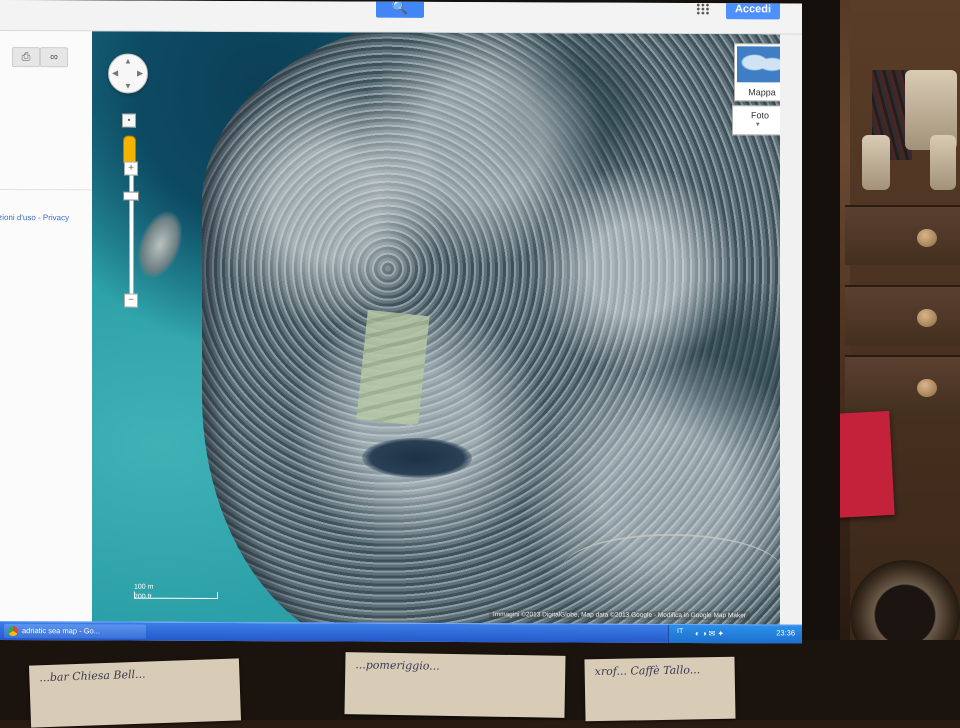  I want to click on dirt-road, so click(671, 570).